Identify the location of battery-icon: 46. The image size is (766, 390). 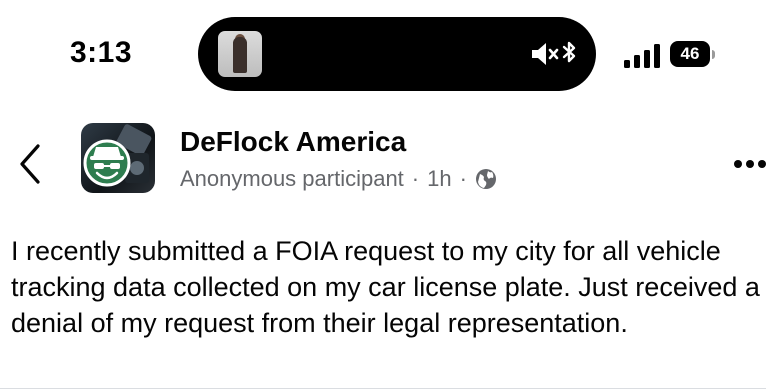
(693, 54).